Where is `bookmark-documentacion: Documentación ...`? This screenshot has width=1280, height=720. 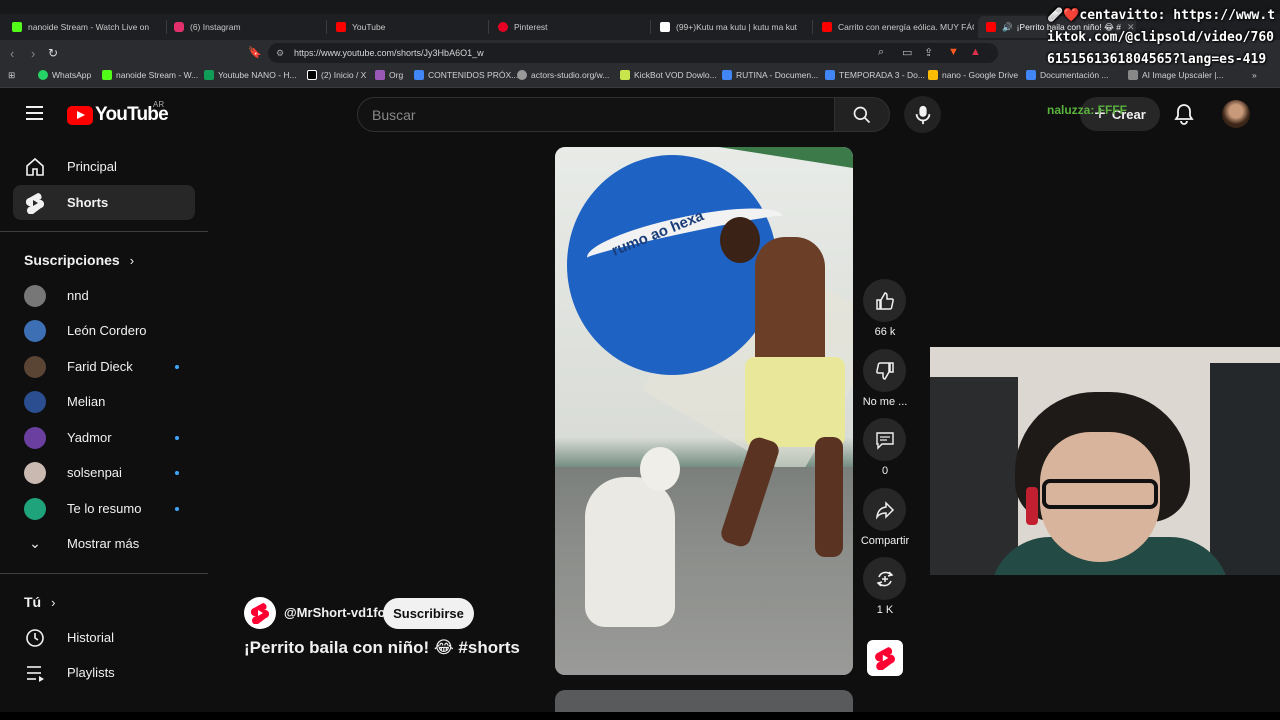 bookmark-documentacion: Documentación ... is located at coordinates (1067, 75).